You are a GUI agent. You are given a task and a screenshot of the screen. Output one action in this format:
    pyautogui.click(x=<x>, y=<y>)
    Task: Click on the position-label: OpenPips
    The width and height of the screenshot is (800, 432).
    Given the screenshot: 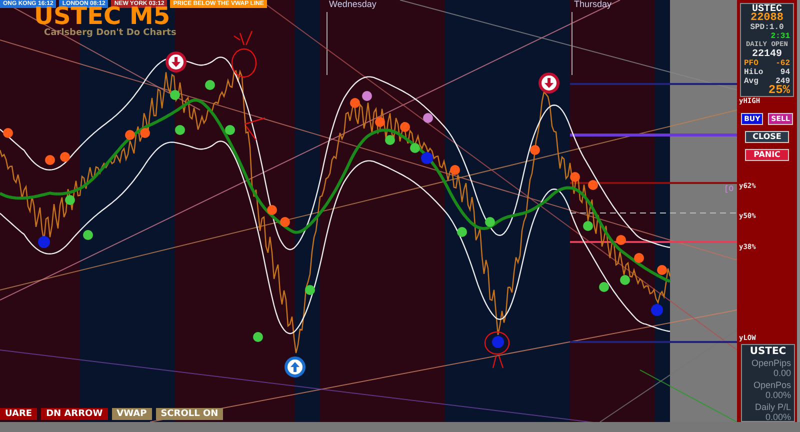 What is the action you would take?
    pyautogui.click(x=770, y=363)
    